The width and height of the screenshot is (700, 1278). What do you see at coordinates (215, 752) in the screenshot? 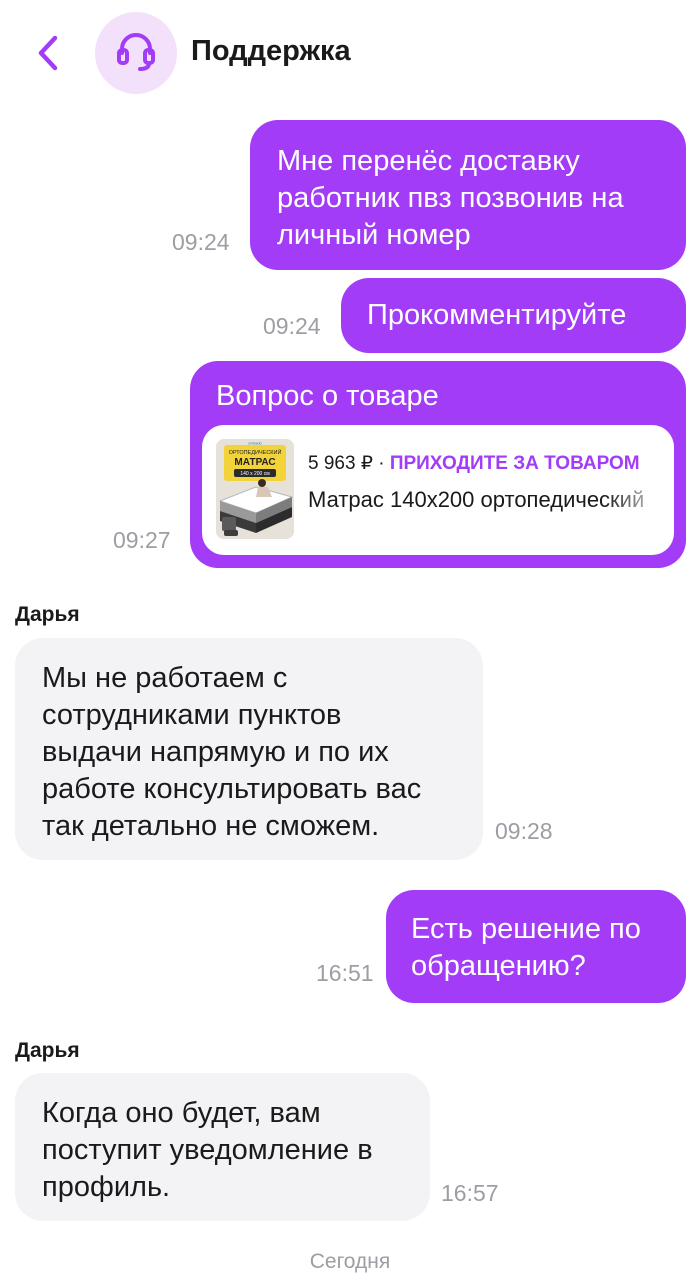
I see `message-text-line: выдачи напрямую и по их` at bounding box center [215, 752].